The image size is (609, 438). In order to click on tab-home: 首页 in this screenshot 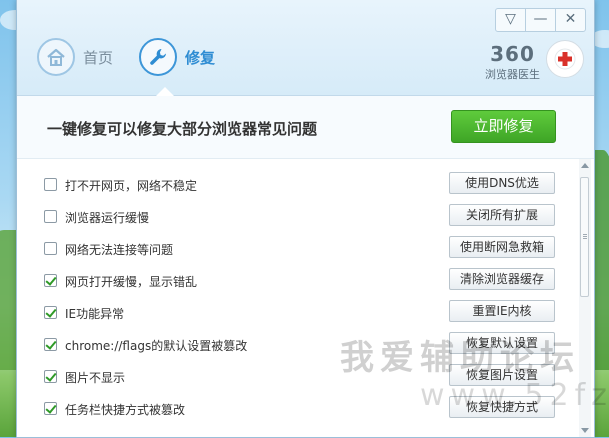, I will do `click(75, 57)`.